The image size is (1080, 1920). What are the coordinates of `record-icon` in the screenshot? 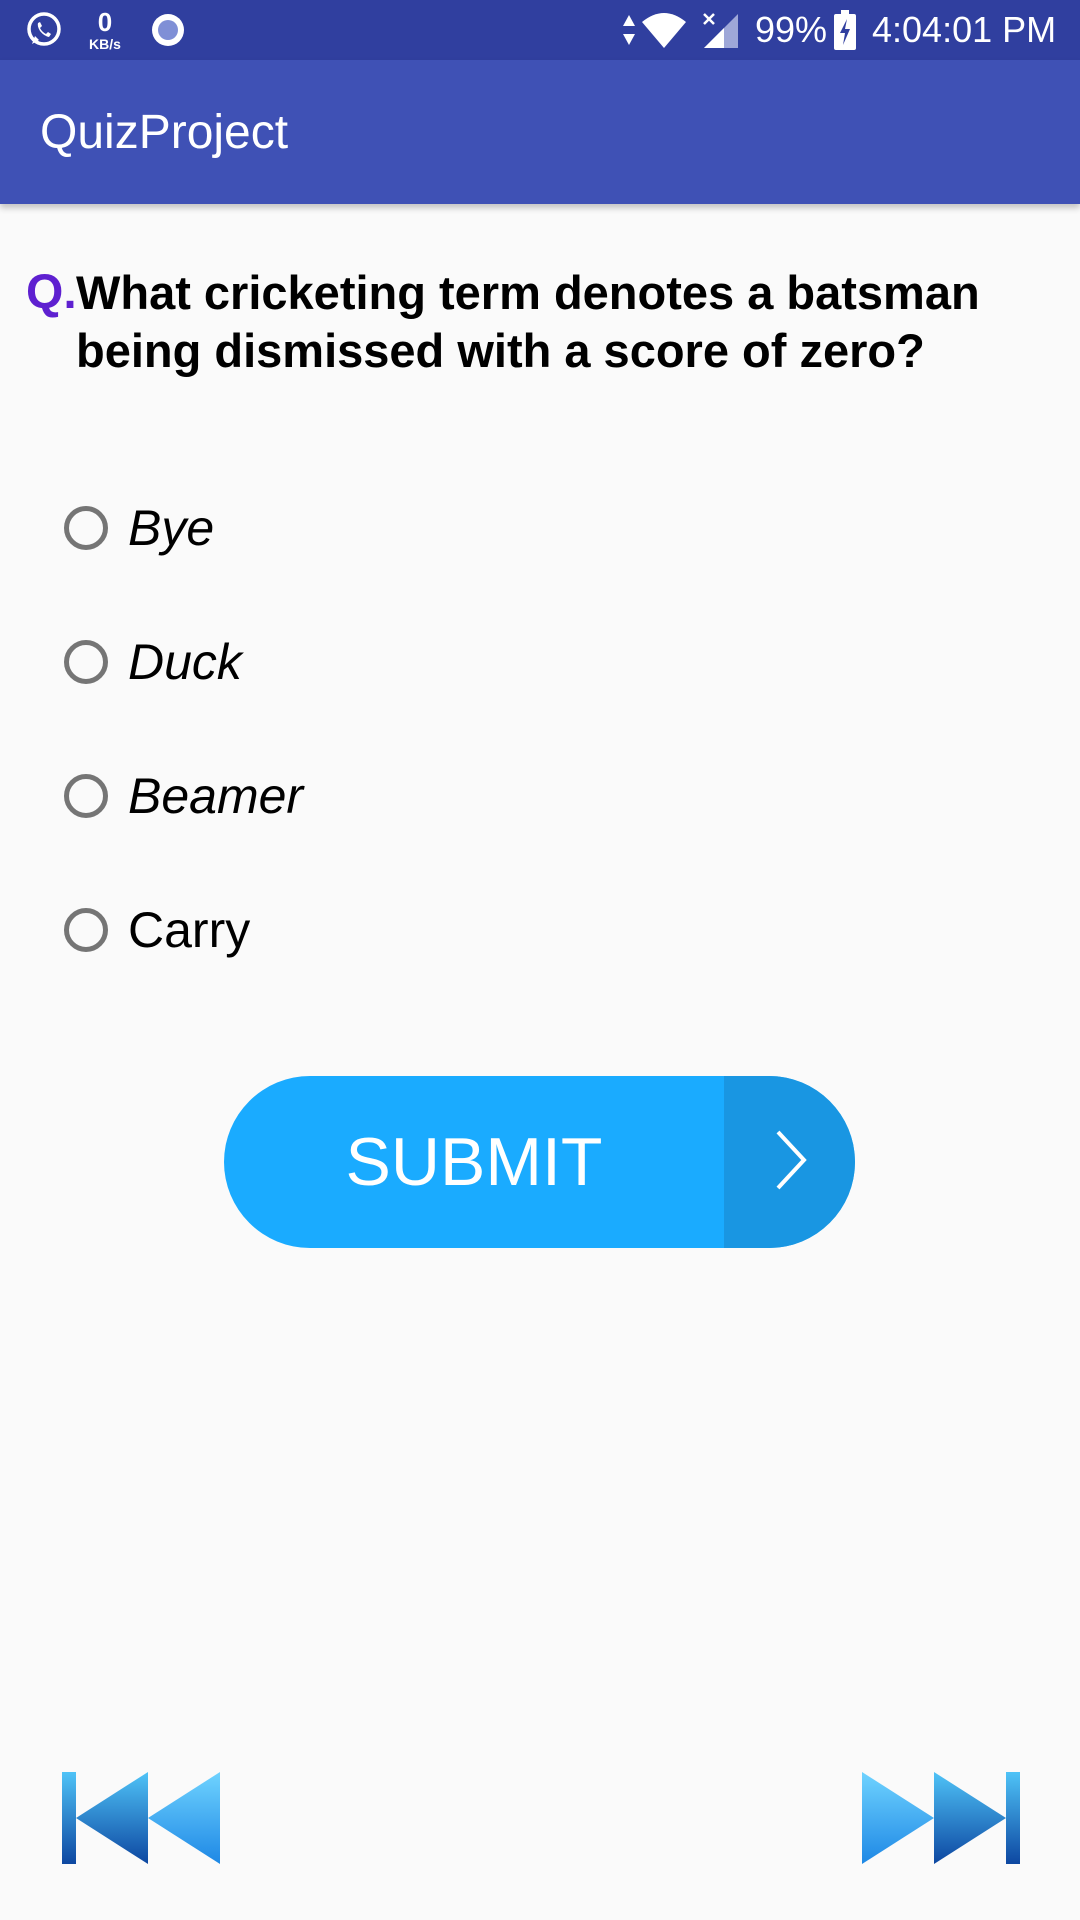 It's located at (168, 30).